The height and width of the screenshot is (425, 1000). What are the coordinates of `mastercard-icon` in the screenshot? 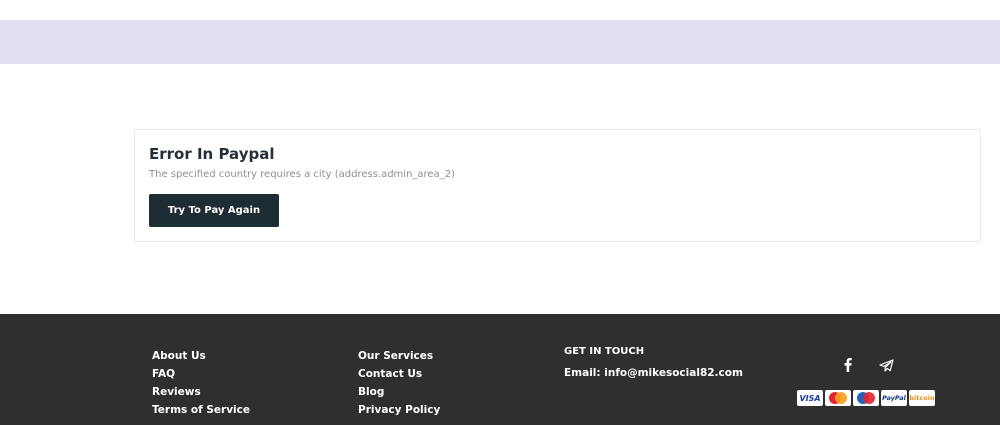 It's located at (838, 398).